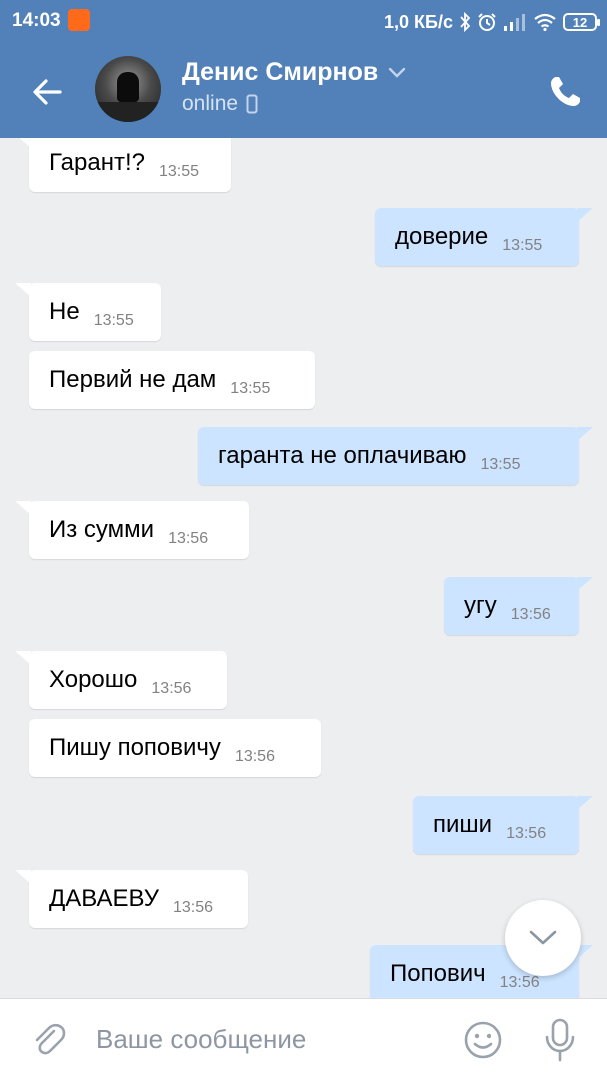 This screenshot has width=607, height=1080. What do you see at coordinates (545, 22) in the screenshot?
I see `wifi-icon` at bounding box center [545, 22].